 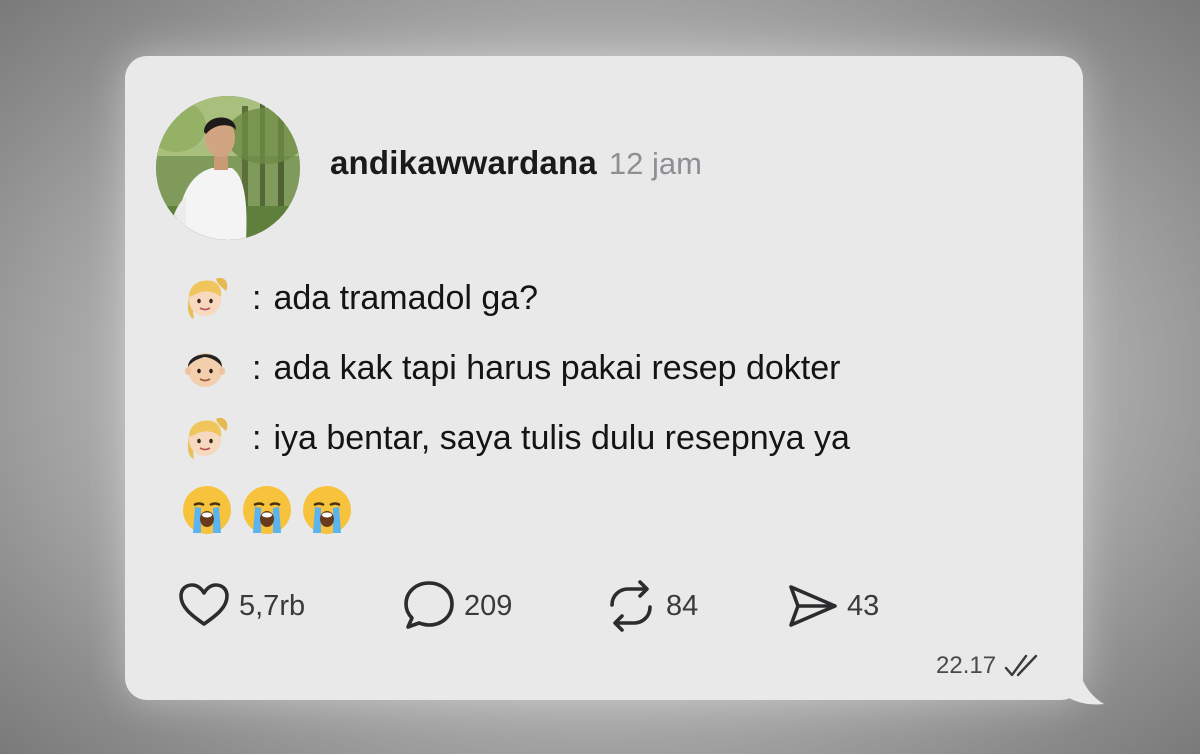 What do you see at coordinates (813, 606) in the screenshot?
I see `paper-plane-icon` at bounding box center [813, 606].